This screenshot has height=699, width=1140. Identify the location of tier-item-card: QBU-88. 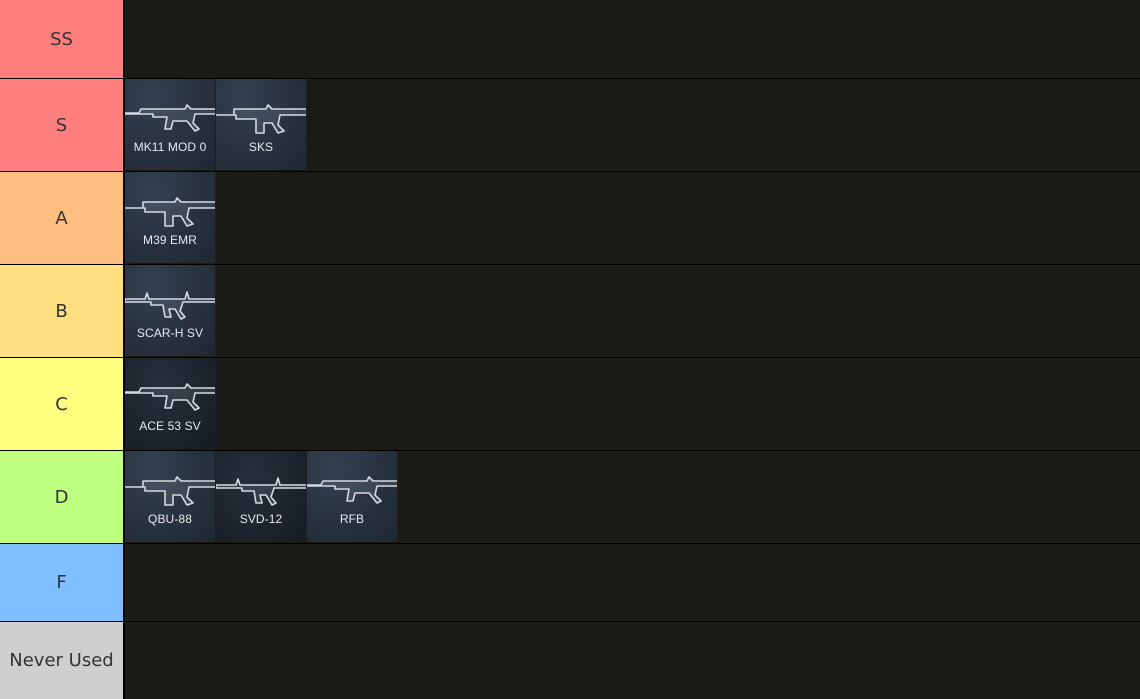
(170, 496).